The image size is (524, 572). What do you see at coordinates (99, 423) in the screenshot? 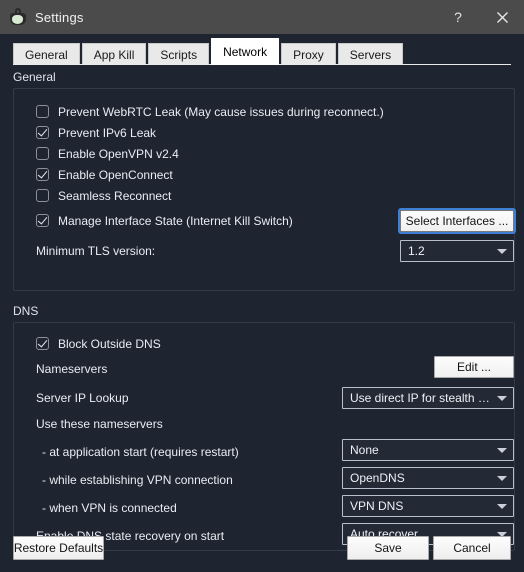
I see `use-these-nameservers-label: Use these nameservers` at bounding box center [99, 423].